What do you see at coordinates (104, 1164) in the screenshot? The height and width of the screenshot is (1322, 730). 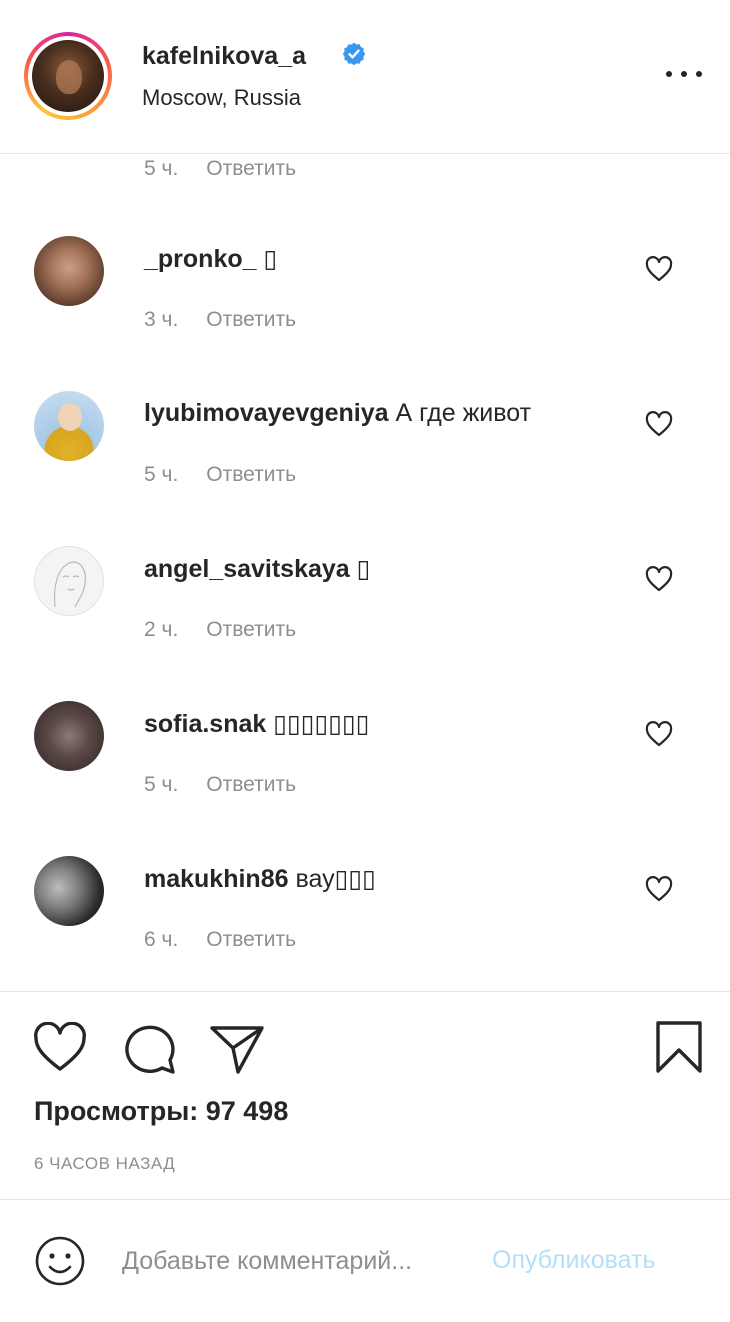 I see `post-timestamp: 6 ЧАСОВ НАЗАД` at bounding box center [104, 1164].